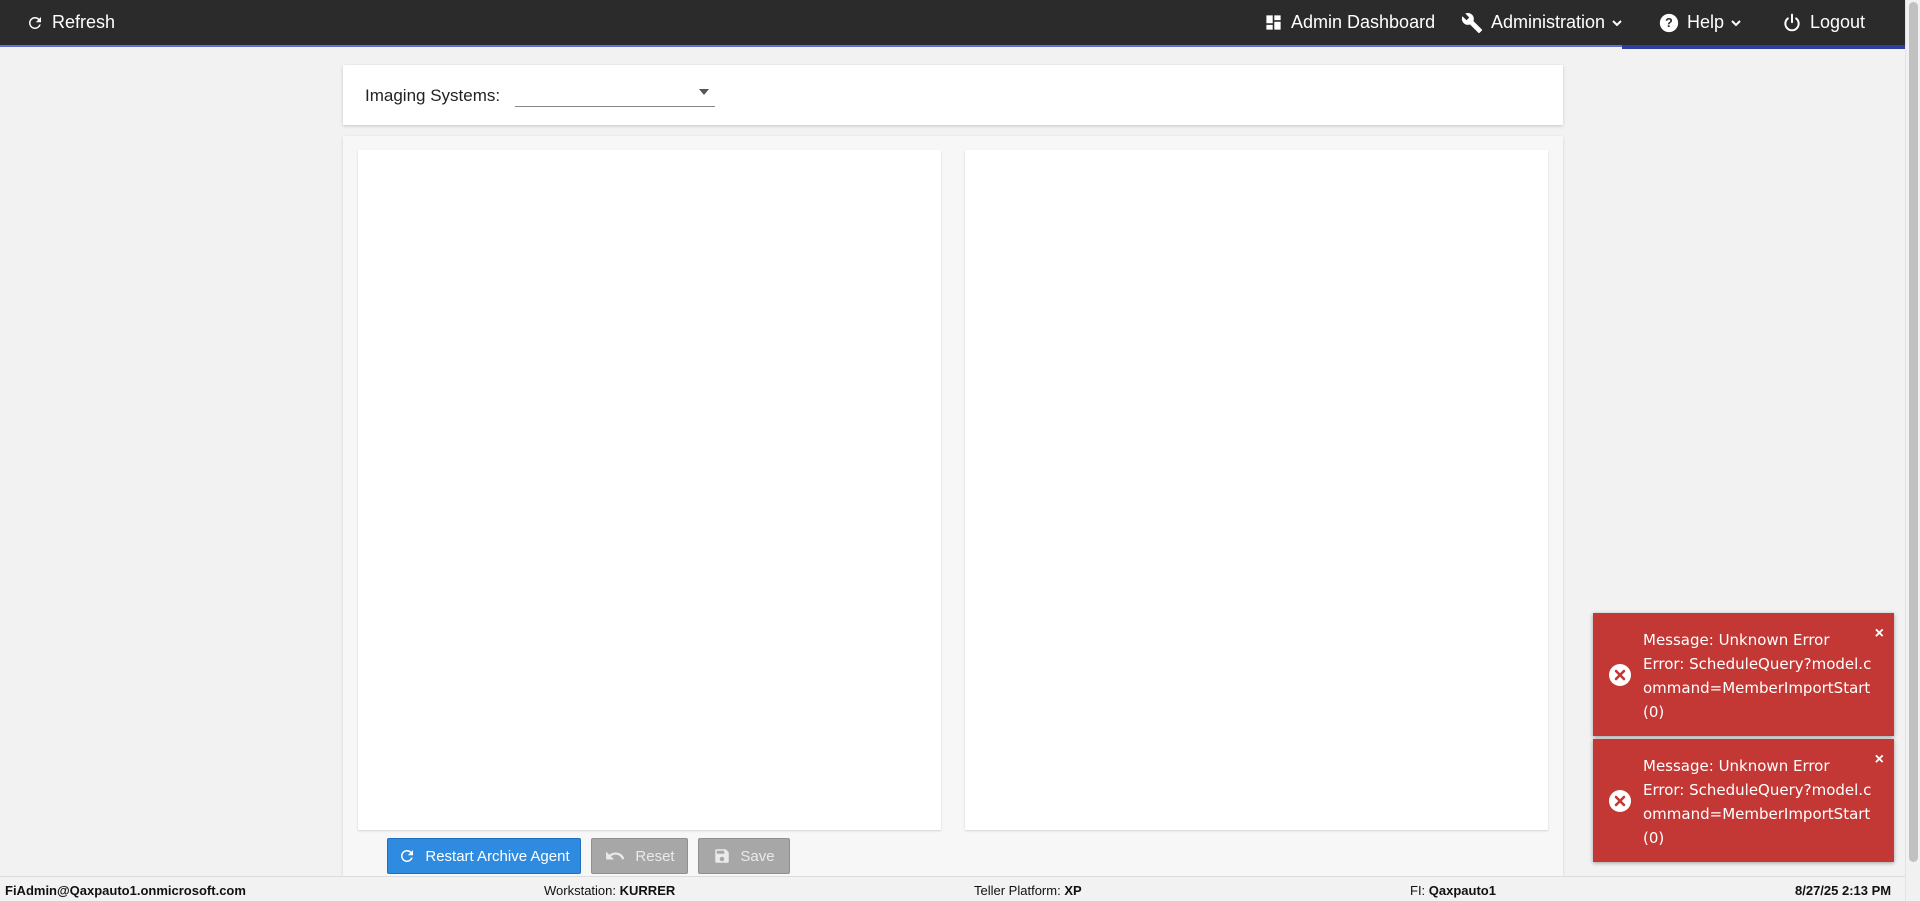 This screenshot has width=1920, height=901. I want to click on status-workstation: Workstation: KURRER, so click(609, 890).